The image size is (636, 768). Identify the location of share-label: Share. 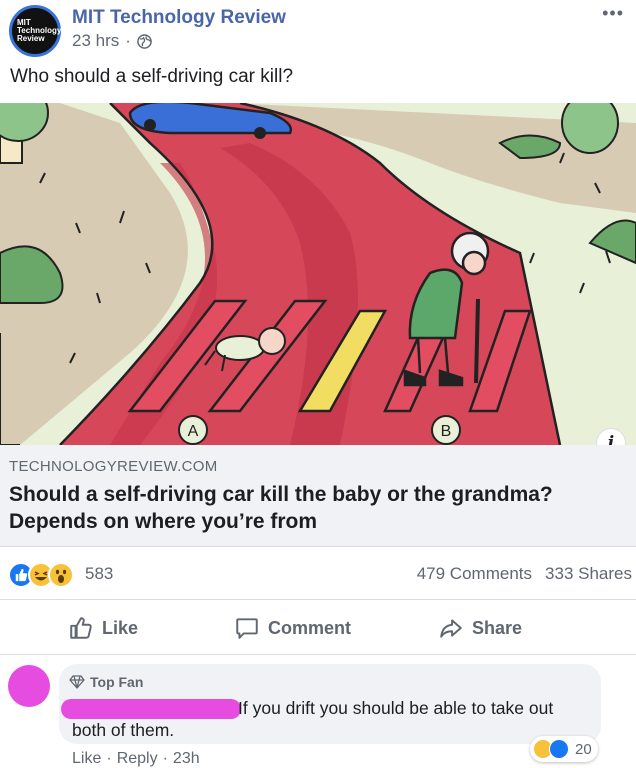
(497, 627).